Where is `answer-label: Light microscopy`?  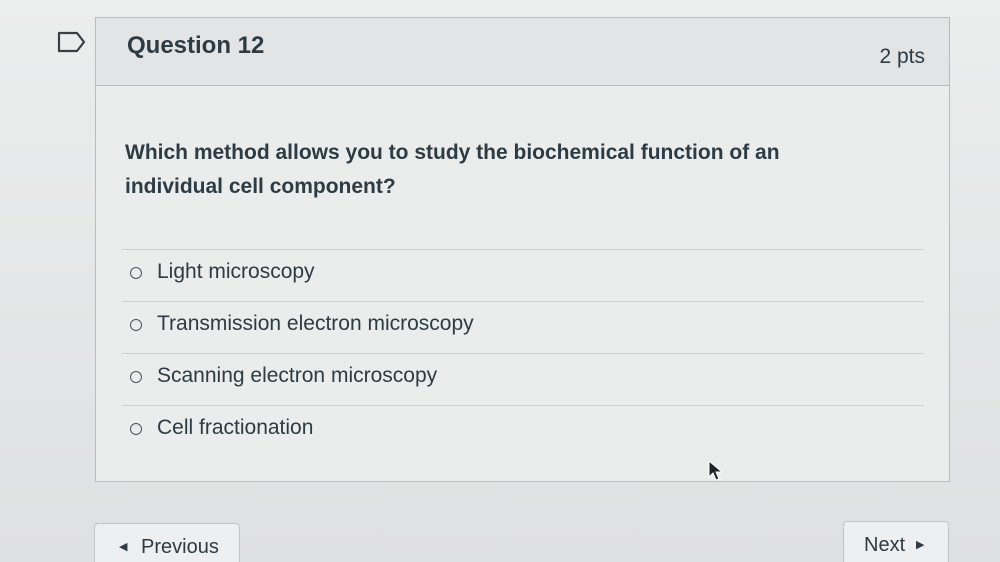
answer-label: Light microscopy is located at coordinates (236, 272).